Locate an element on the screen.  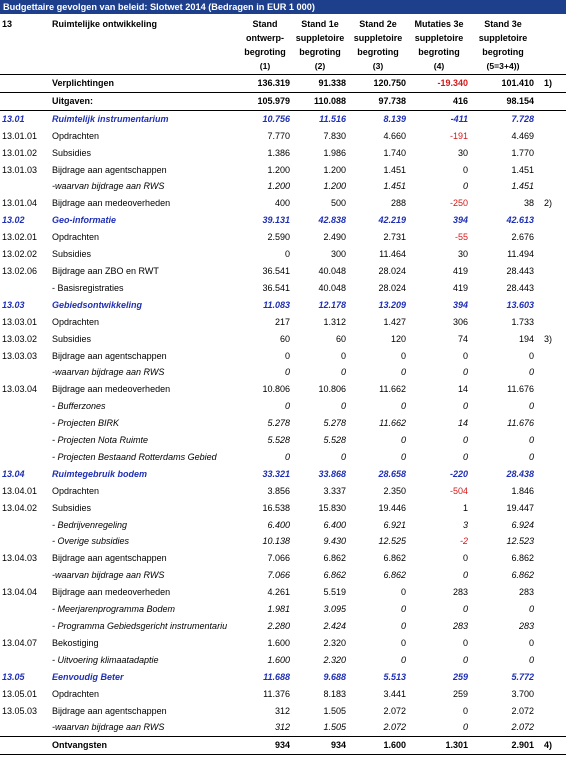
cell-value: 394 is located at coordinates (460, 304).